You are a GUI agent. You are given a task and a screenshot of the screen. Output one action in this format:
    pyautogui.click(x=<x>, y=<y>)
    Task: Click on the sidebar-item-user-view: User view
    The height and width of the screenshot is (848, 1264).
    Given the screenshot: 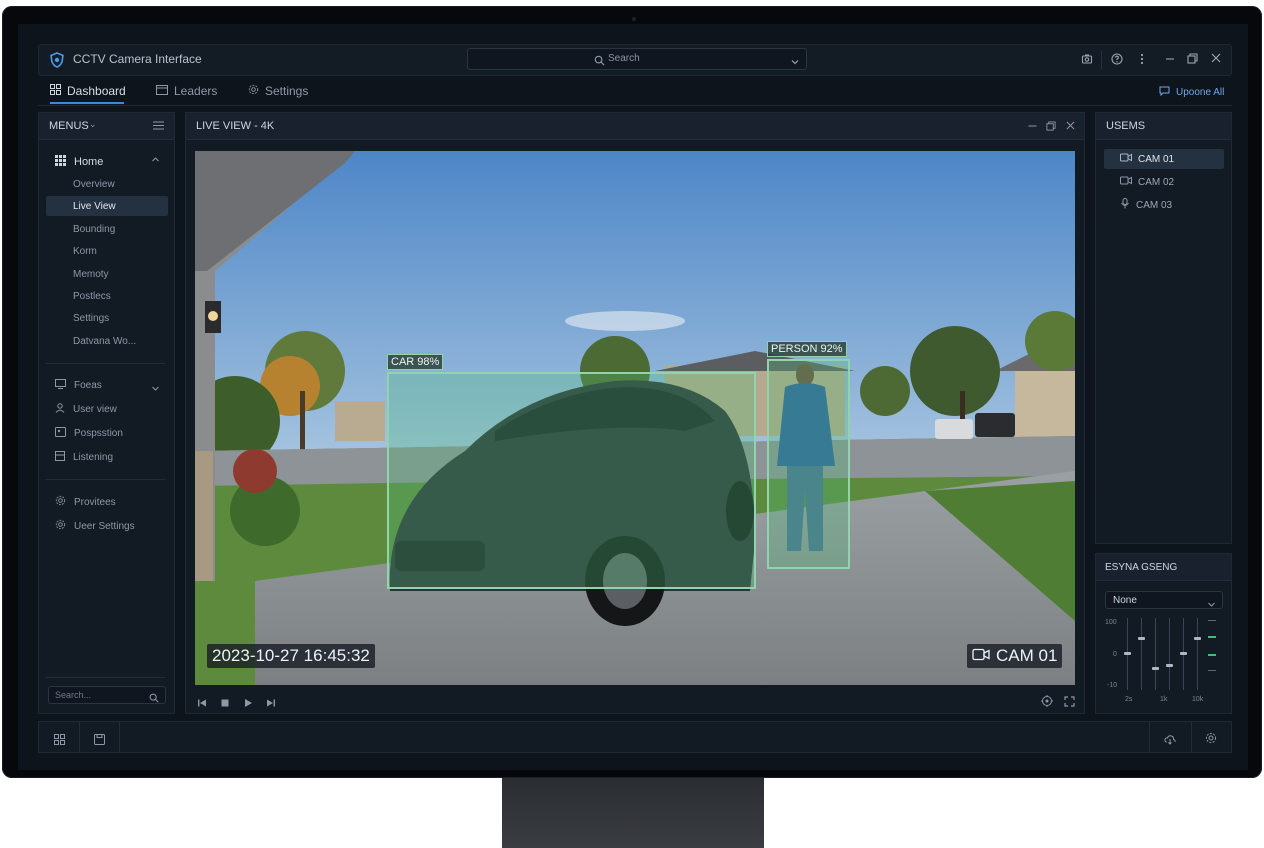 What is the action you would take?
    pyautogui.click(x=86, y=409)
    